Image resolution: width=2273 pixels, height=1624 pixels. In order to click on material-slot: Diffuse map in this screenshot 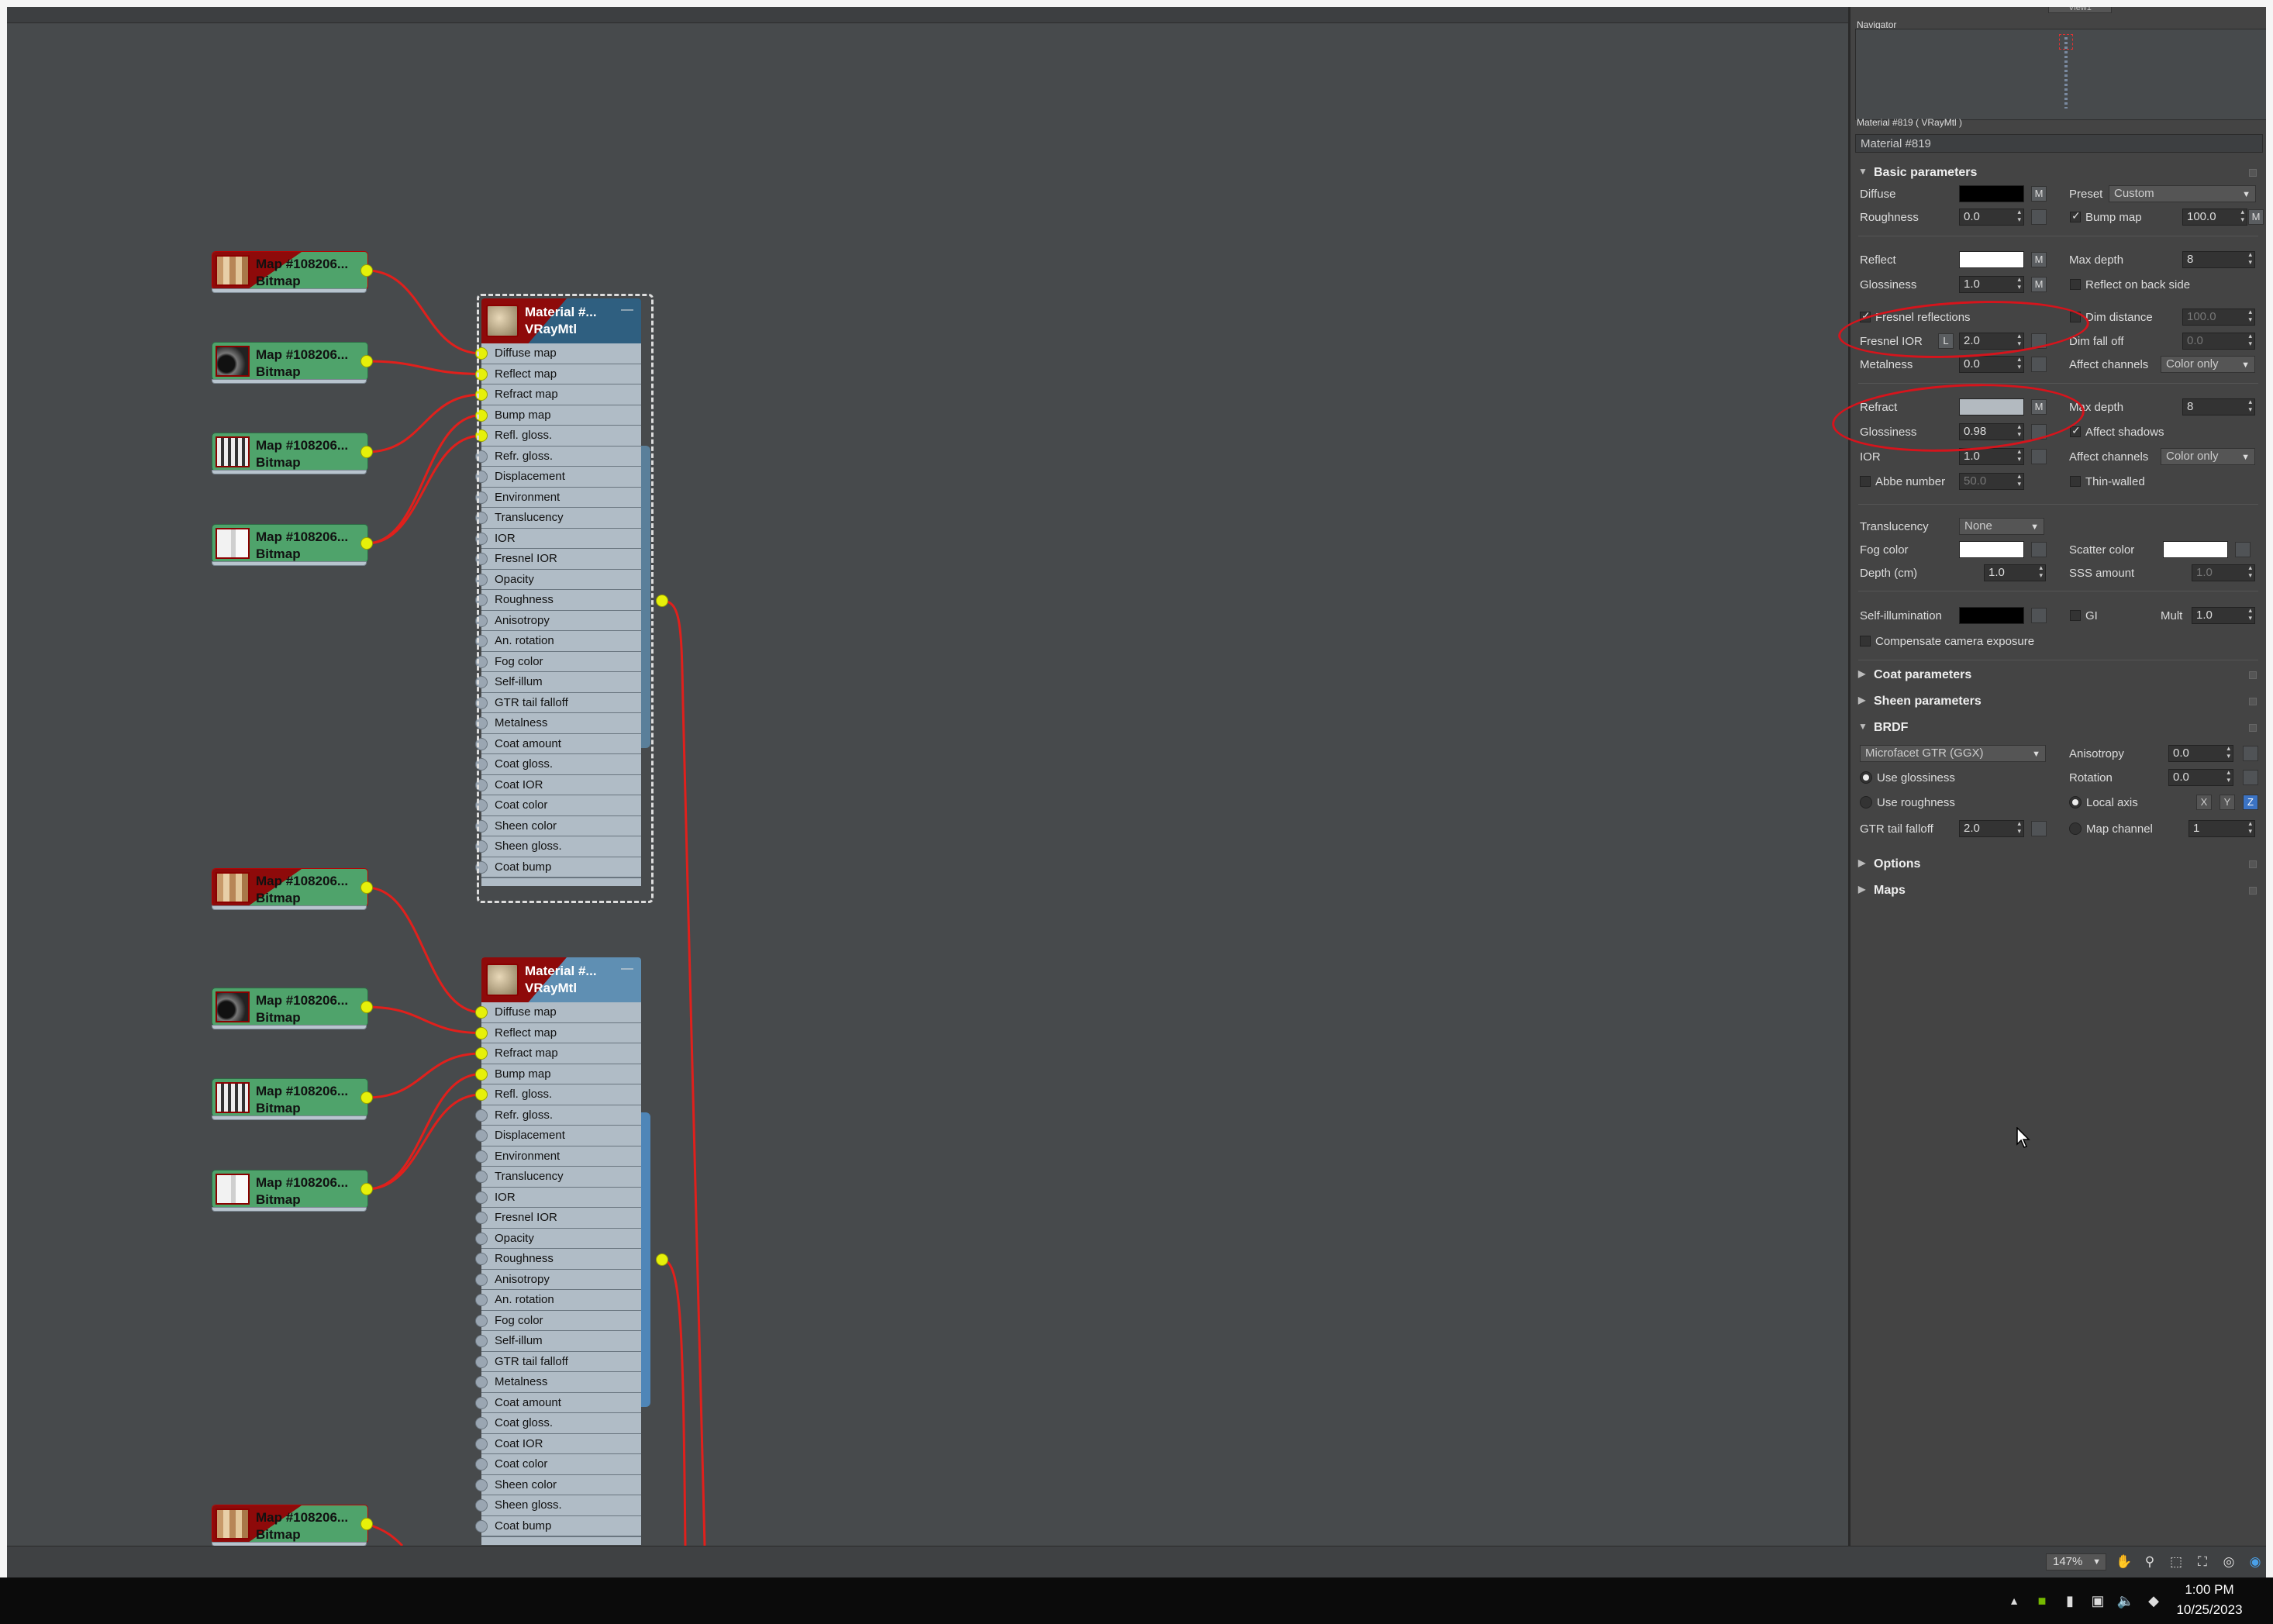, I will do `click(558, 1013)`.